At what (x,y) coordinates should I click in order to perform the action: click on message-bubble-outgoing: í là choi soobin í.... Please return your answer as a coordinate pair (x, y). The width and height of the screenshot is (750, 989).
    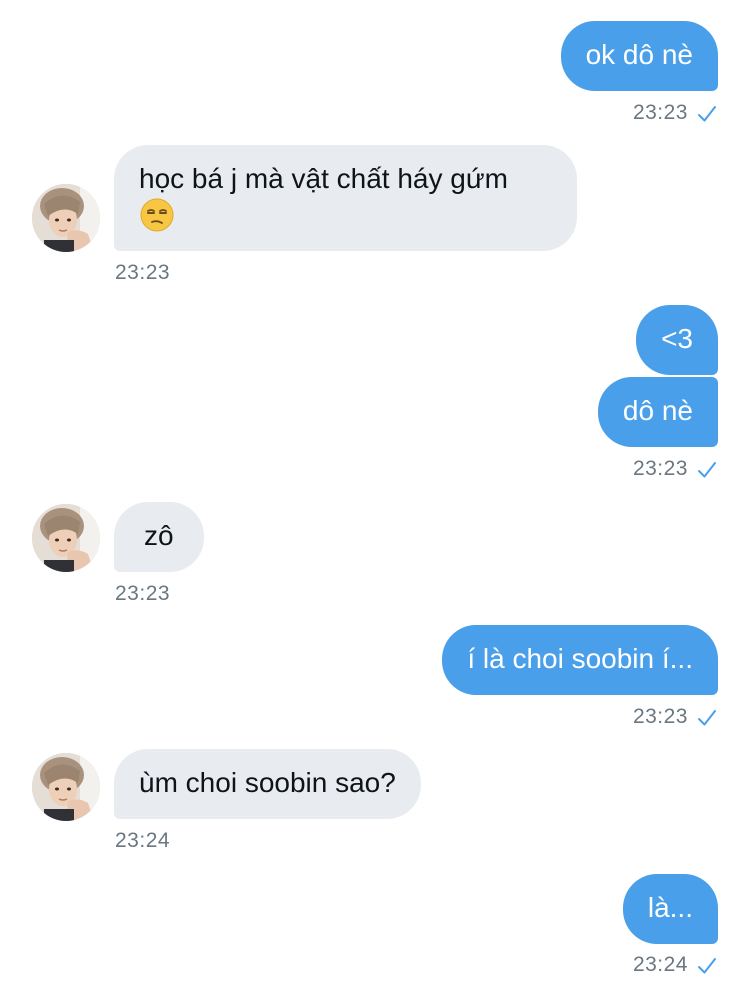
    Looking at the image, I should click on (580, 660).